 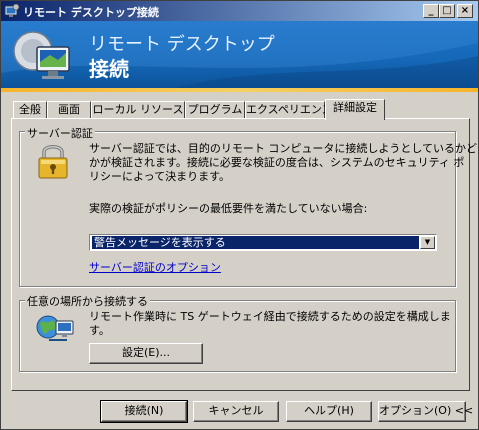 I want to click on close-button: ×, so click(x=465, y=11).